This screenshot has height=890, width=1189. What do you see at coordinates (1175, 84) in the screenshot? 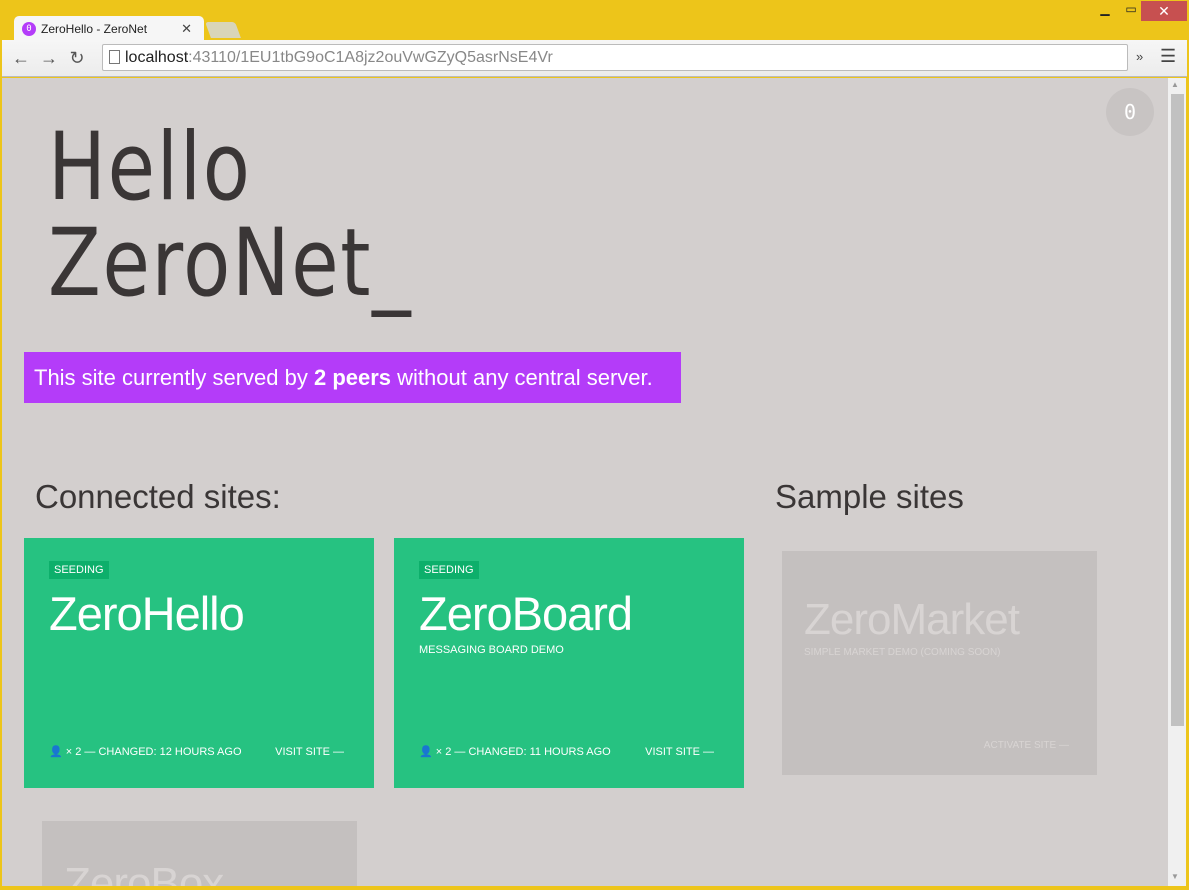
I see `scroll-up-icon: ▲` at bounding box center [1175, 84].